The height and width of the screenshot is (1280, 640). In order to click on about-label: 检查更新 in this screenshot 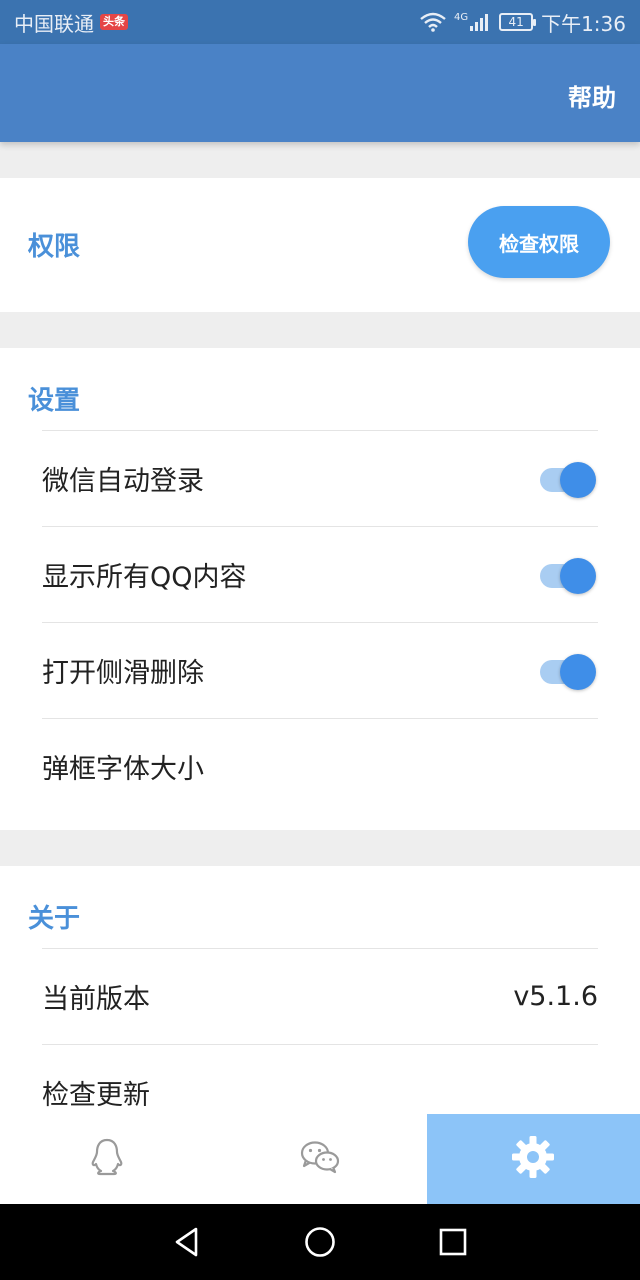, I will do `click(96, 1095)`.